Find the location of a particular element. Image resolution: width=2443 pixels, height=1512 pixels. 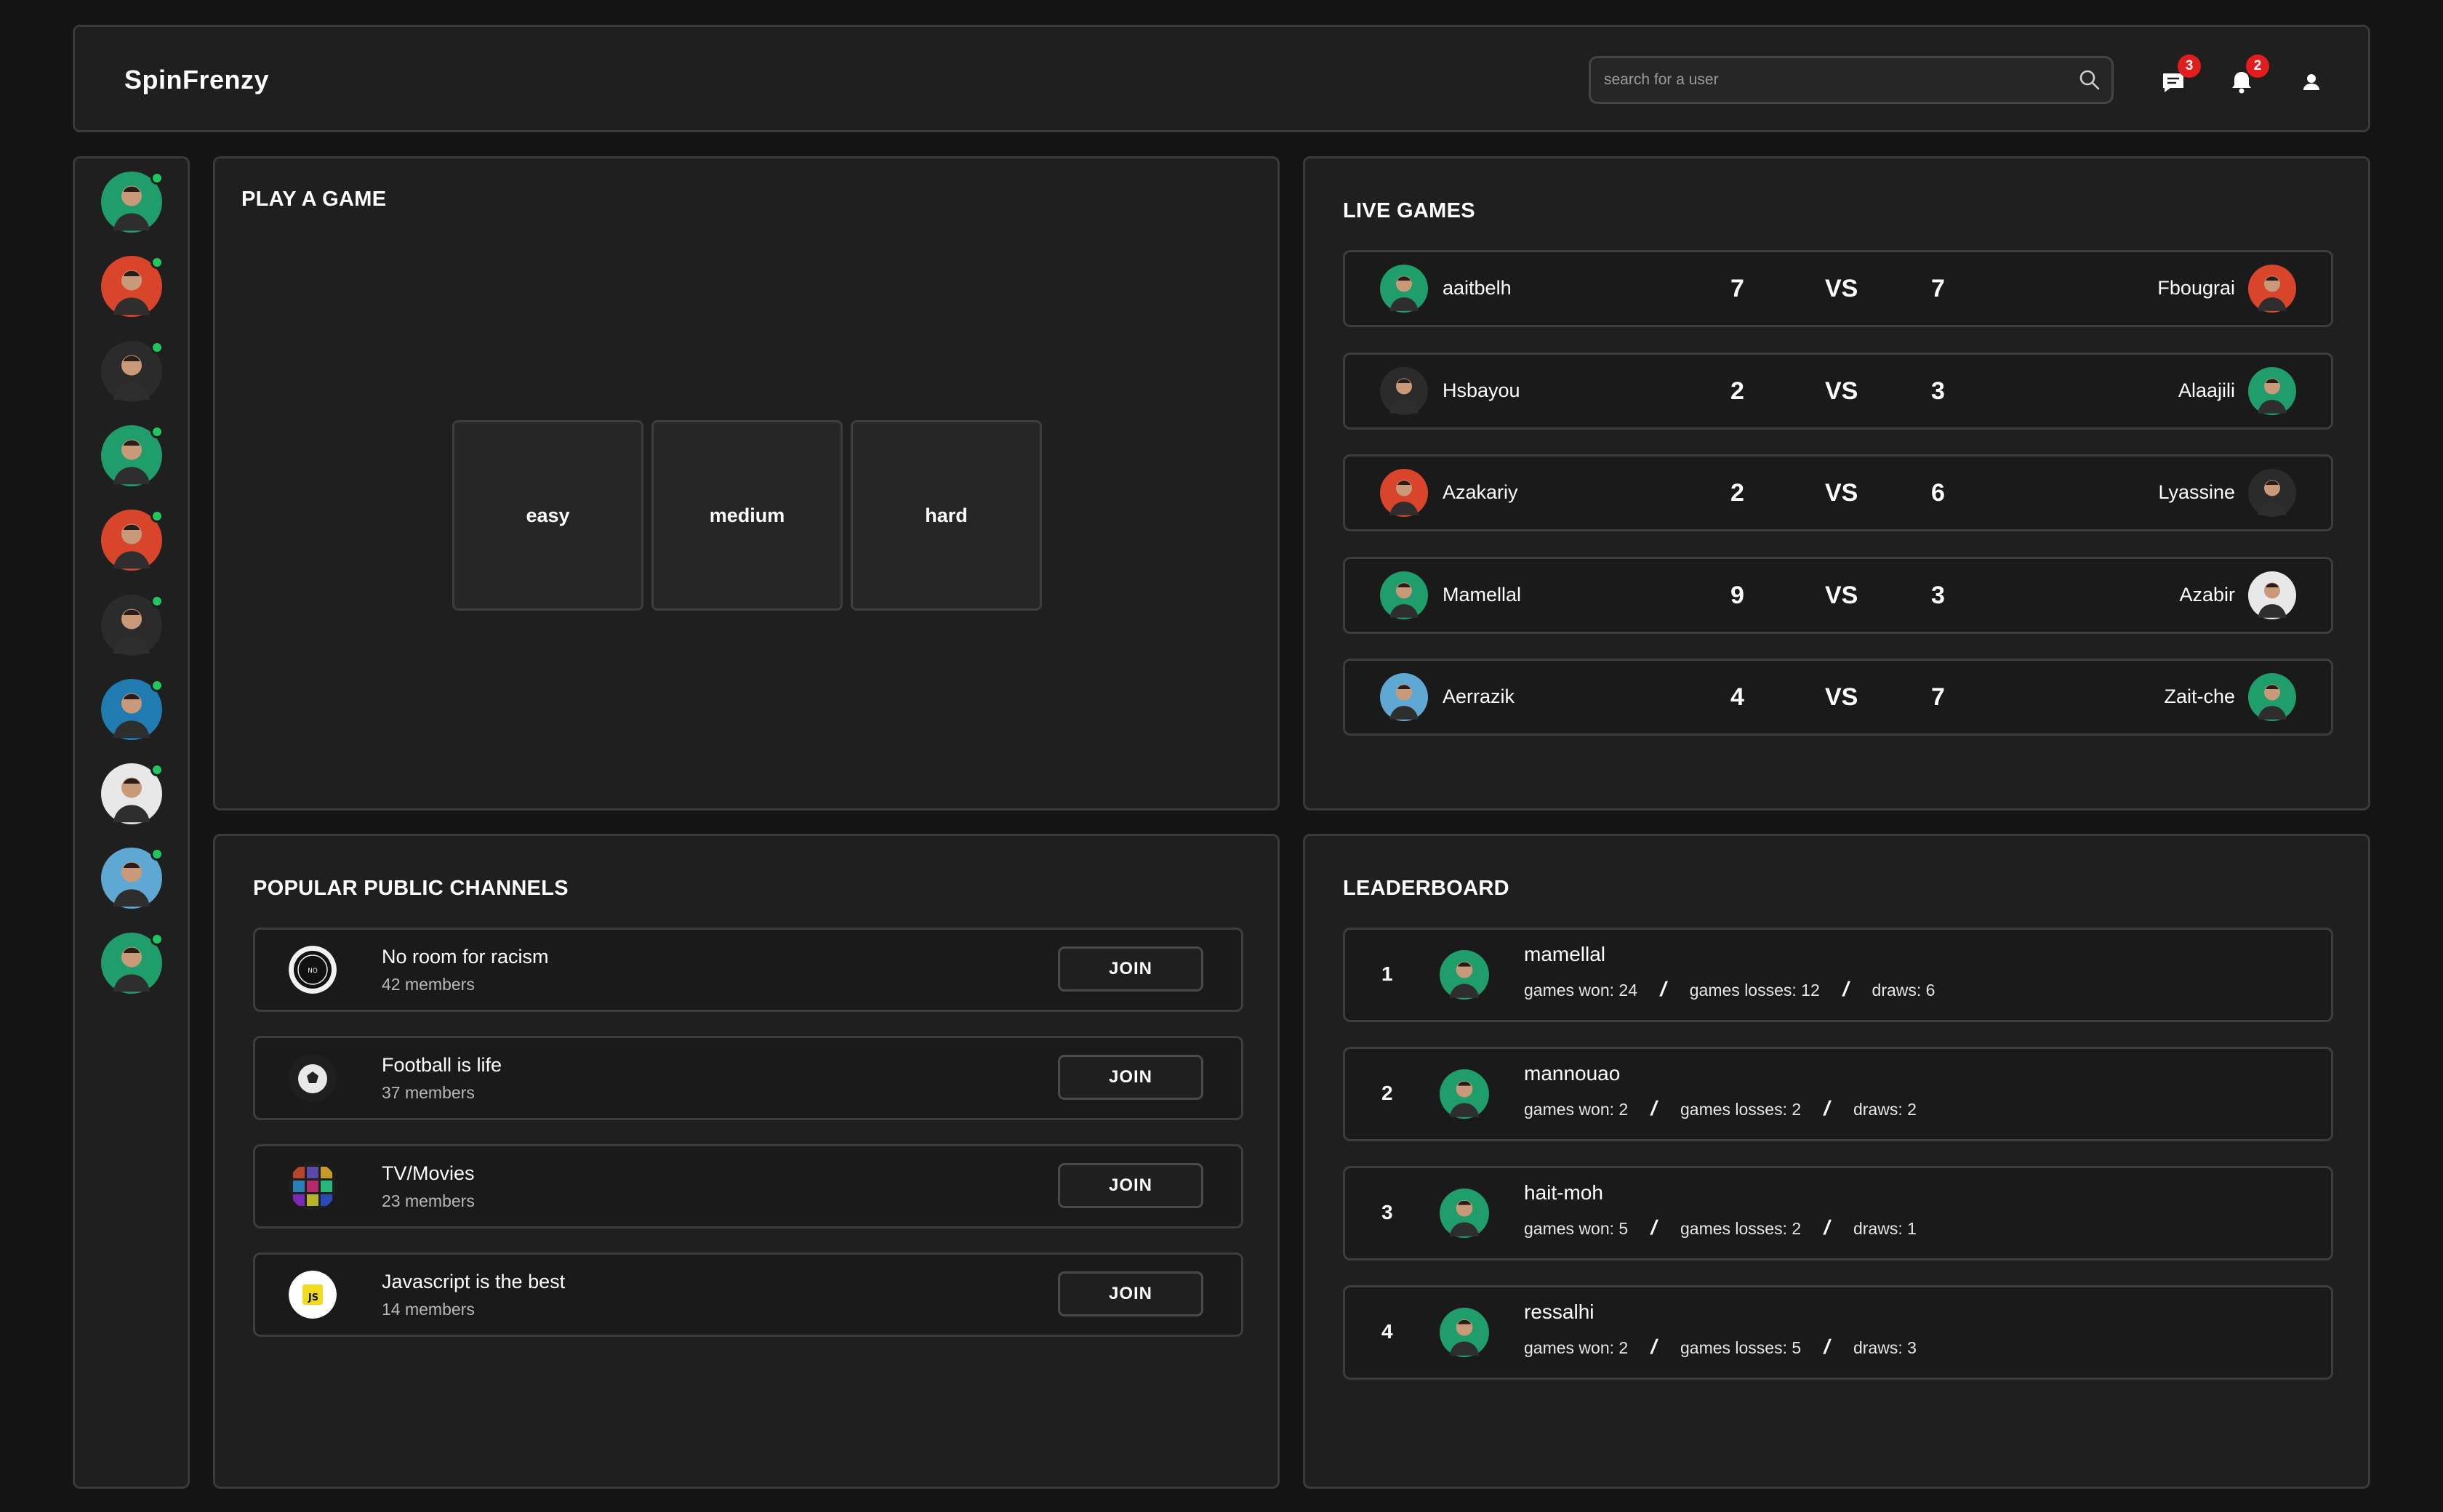

live-game-row: Hsbayou 2 VS 3 Alaajili is located at coordinates (1838, 391).